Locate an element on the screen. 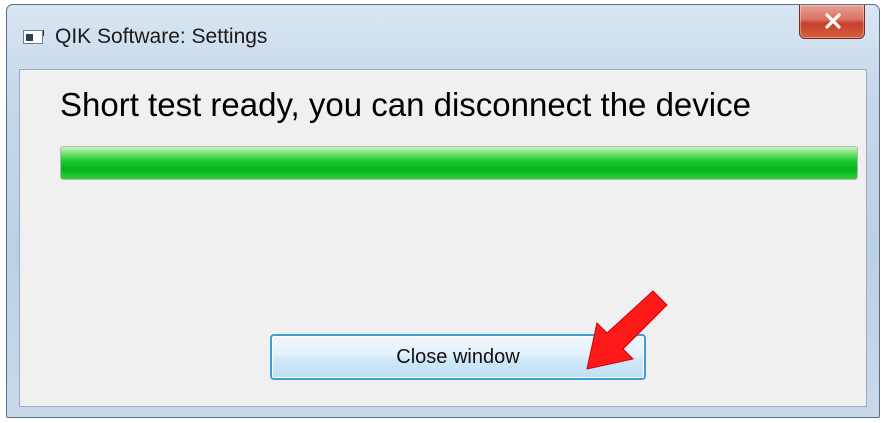  progress-bar-fill is located at coordinates (459, 163).